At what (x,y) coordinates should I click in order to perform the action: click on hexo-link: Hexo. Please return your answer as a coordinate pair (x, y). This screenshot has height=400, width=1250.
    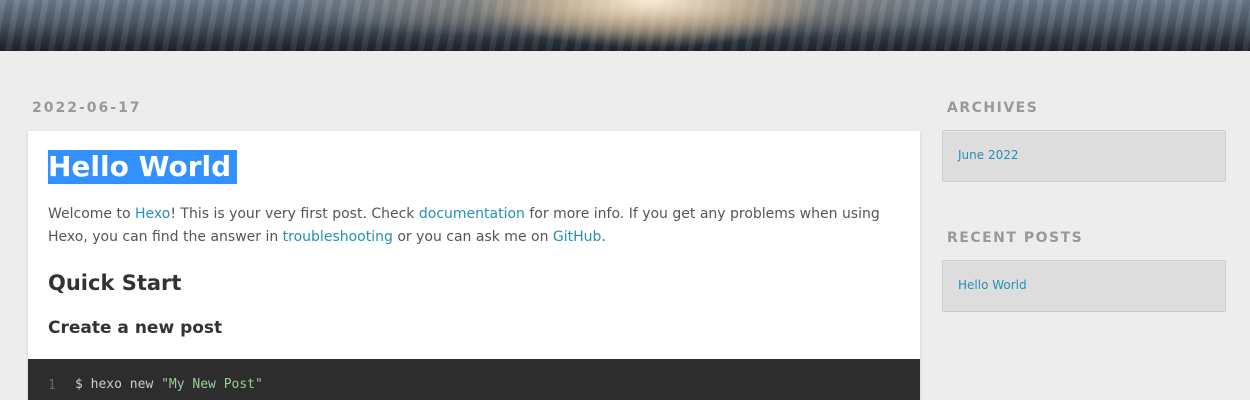
    Looking at the image, I should click on (152, 214).